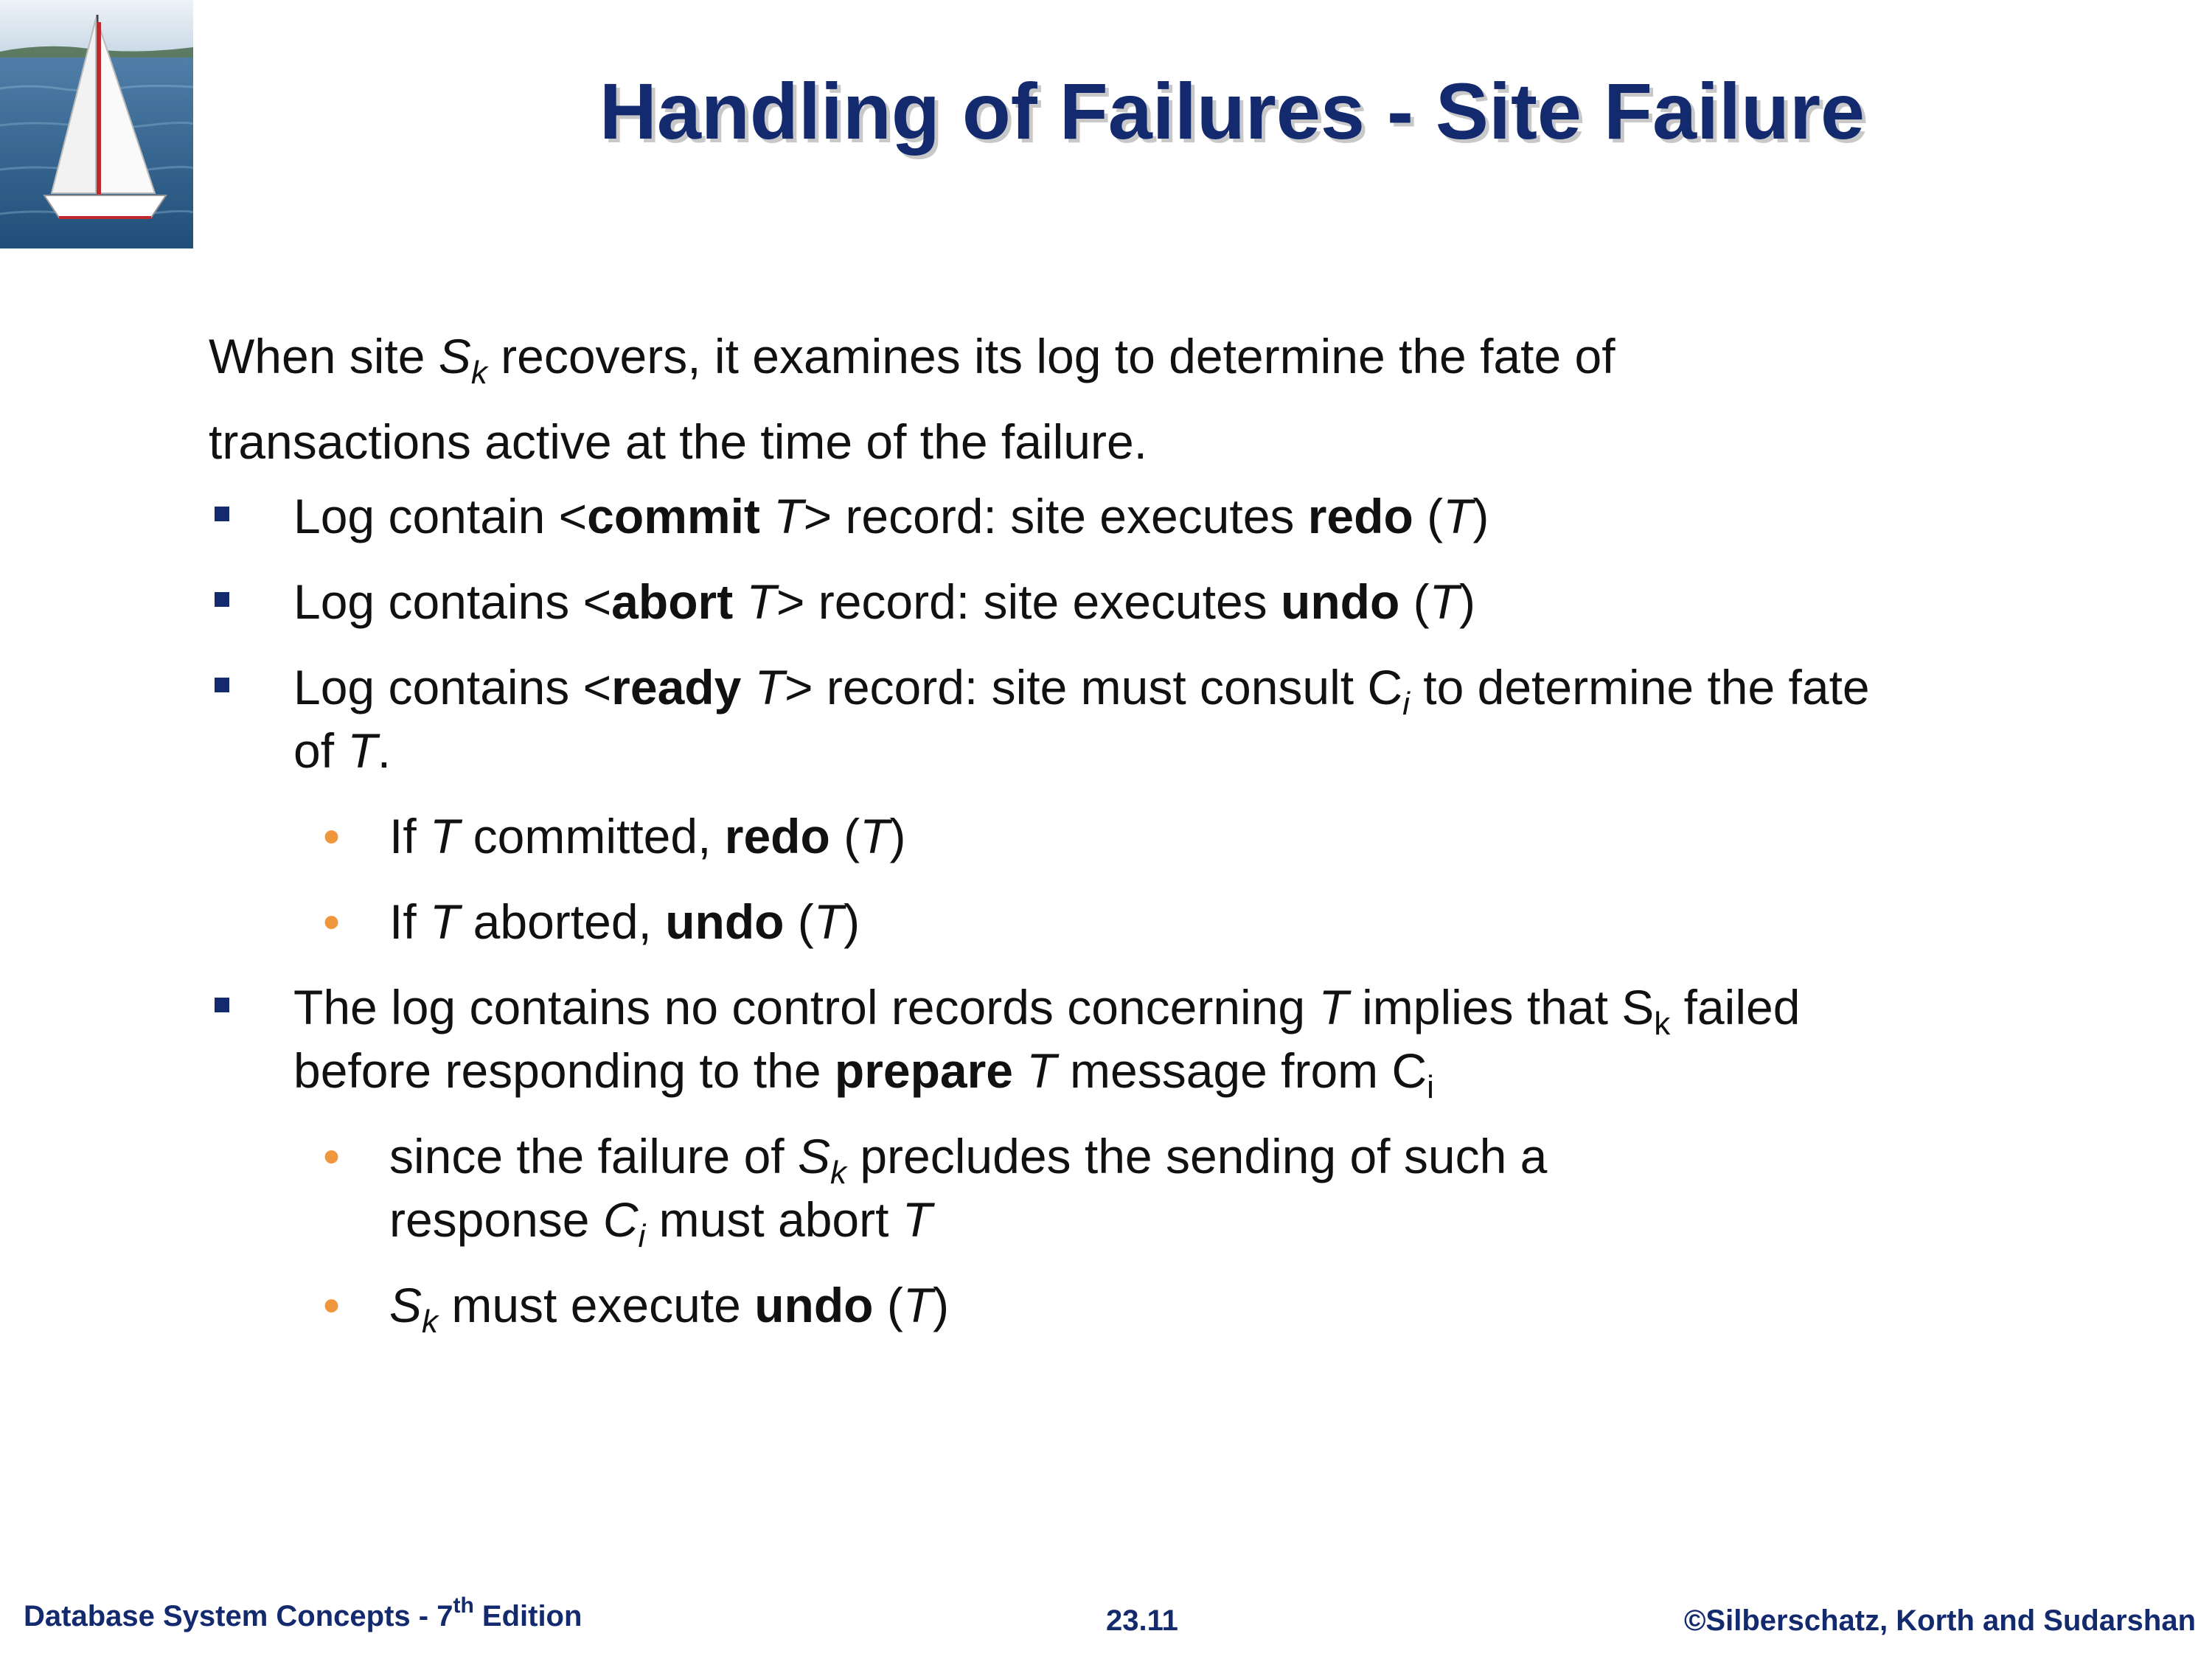 Image resolution: width=2212 pixels, height=1659 pixels. I want to click on slide-title: Handling of Failures - Site Failure, so click(1232, 111).